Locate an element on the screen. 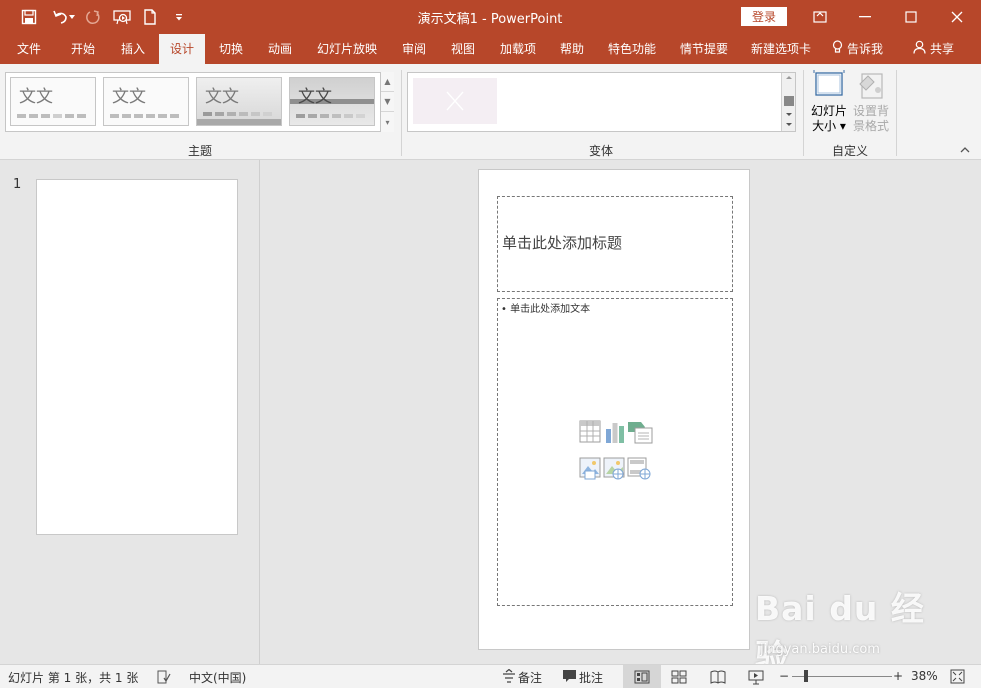 Image resolution: width=981 pixels, height=688 pixels. format-background-label-2: 景格式 is located at coordinates (870, 126).